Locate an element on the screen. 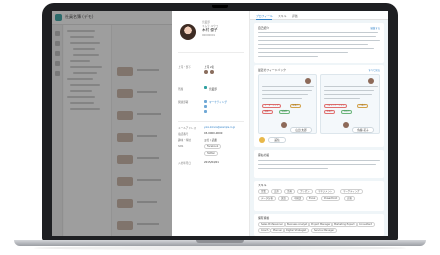 The image size is (440, 255). field-label-related: 関連部署 is located at coordinates (183, 102).